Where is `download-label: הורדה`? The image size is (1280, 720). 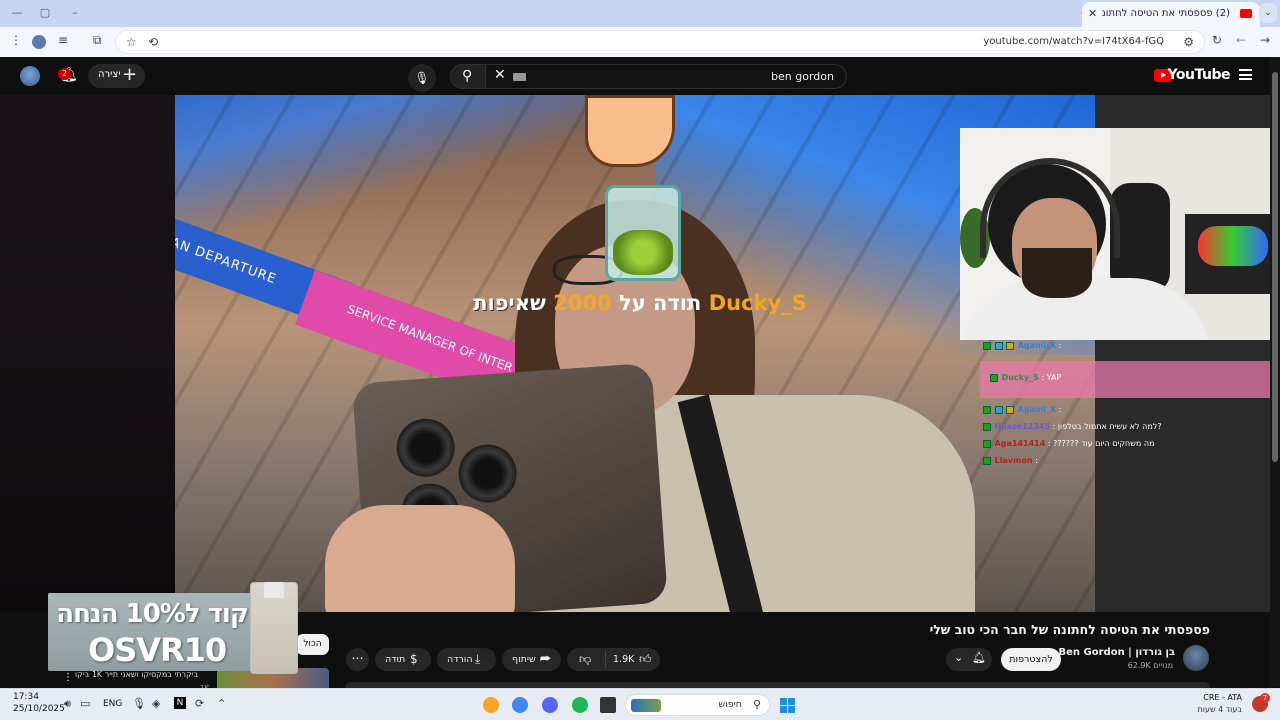 download-label: הורדה is located at coordinates (460, 659).